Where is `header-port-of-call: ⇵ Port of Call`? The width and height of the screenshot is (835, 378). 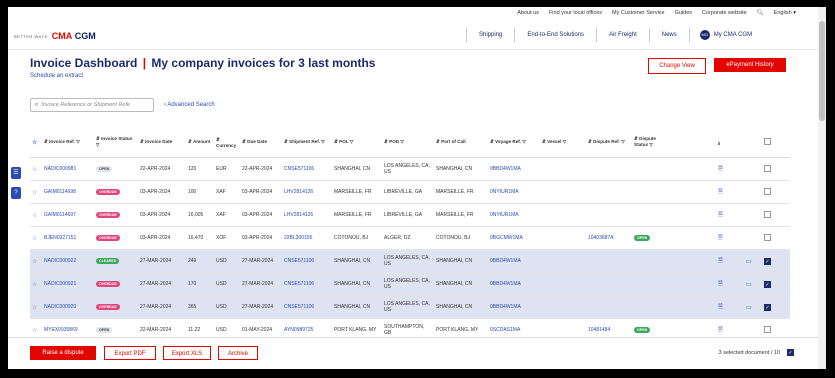 header-port-of-call: ⇵ Port of Call is located at coordinates (461, 142).